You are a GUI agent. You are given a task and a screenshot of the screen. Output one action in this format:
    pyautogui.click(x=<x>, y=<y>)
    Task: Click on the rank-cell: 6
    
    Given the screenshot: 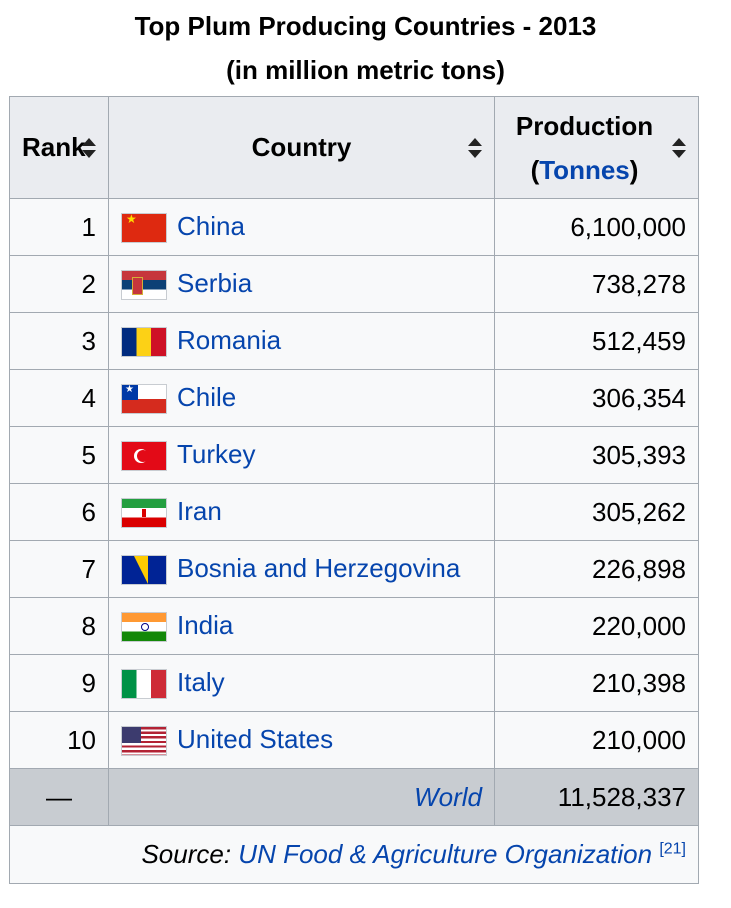 What is the action you would take?
    pyautogui.click(x=59, y=512)
    